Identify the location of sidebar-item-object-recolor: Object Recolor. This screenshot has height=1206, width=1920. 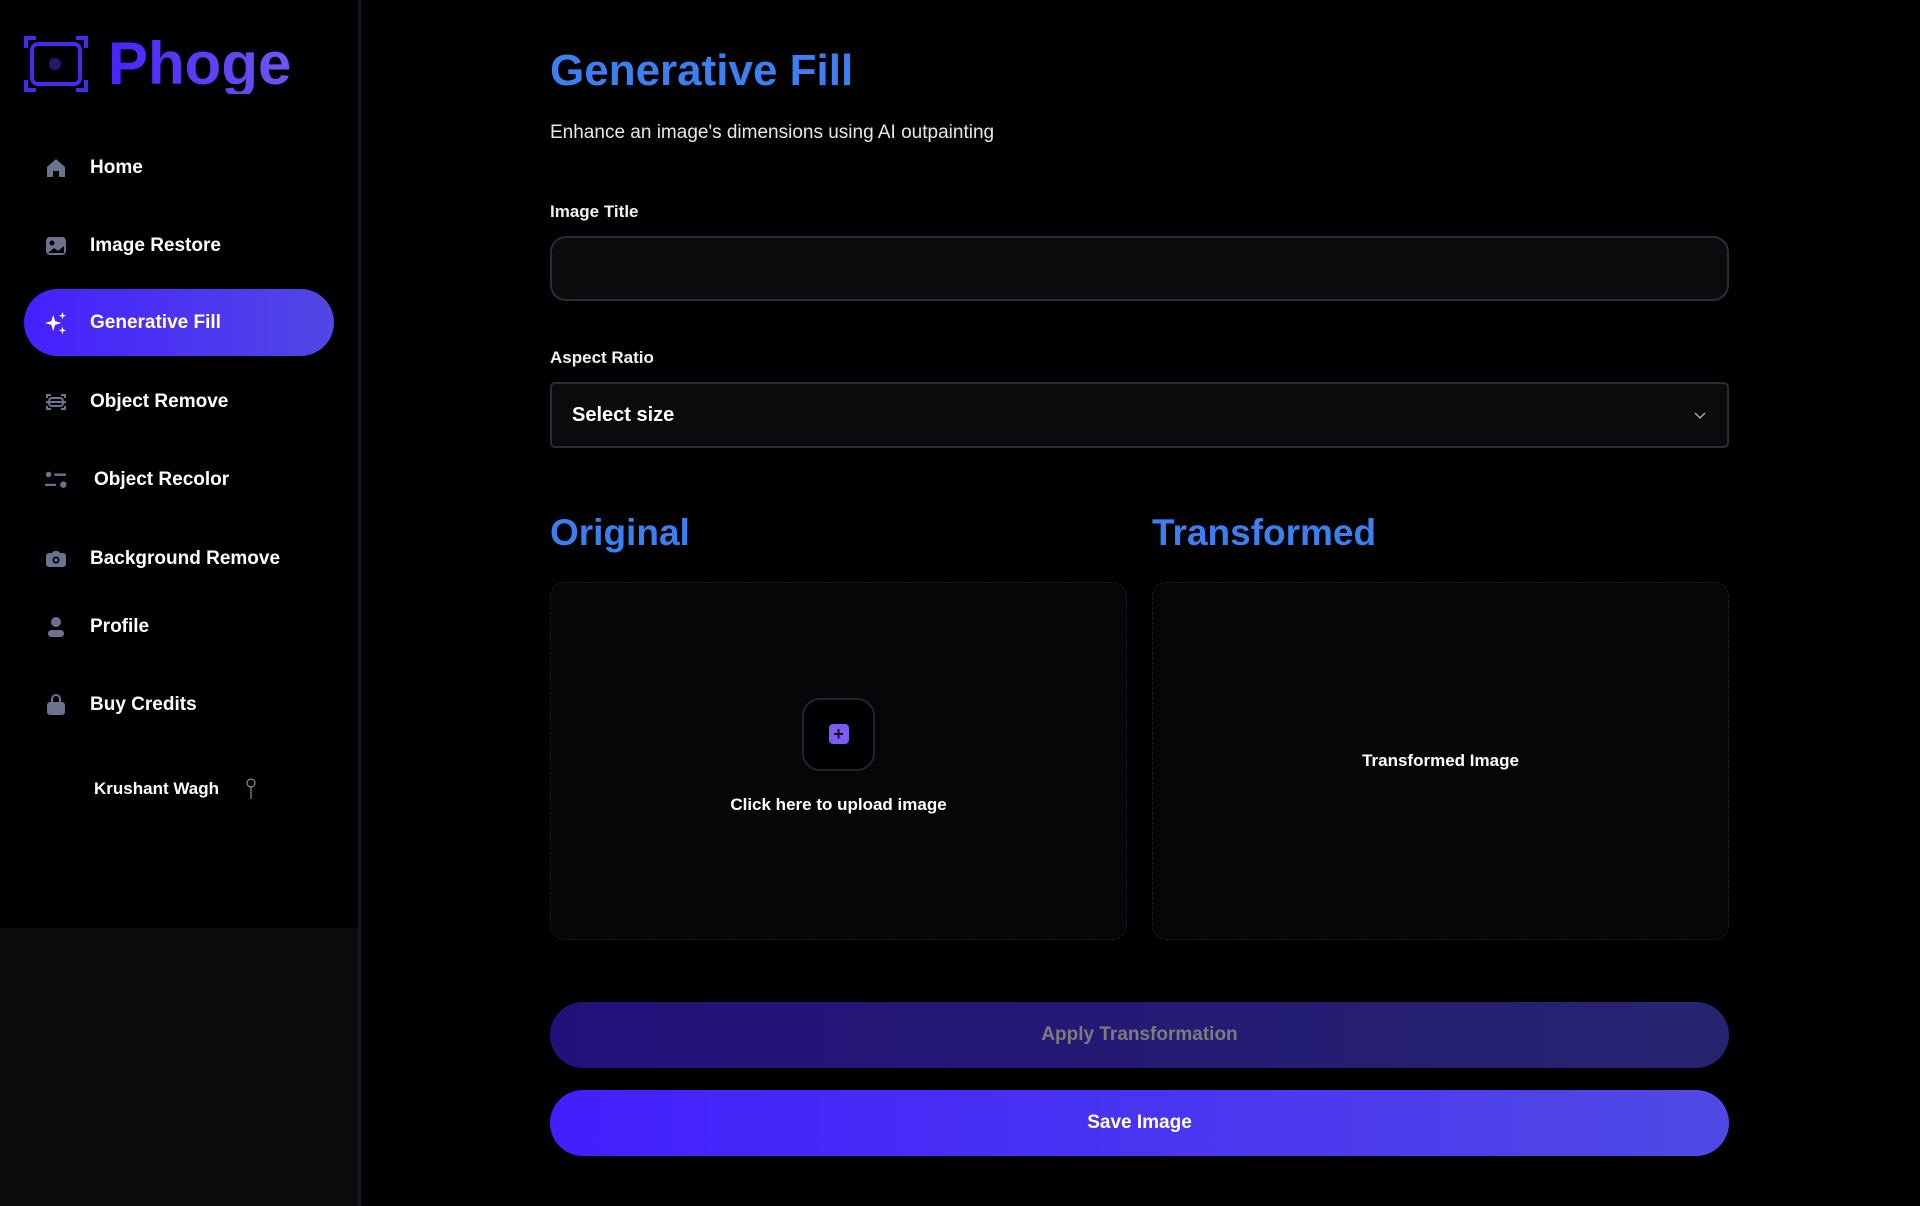
(179, 479).